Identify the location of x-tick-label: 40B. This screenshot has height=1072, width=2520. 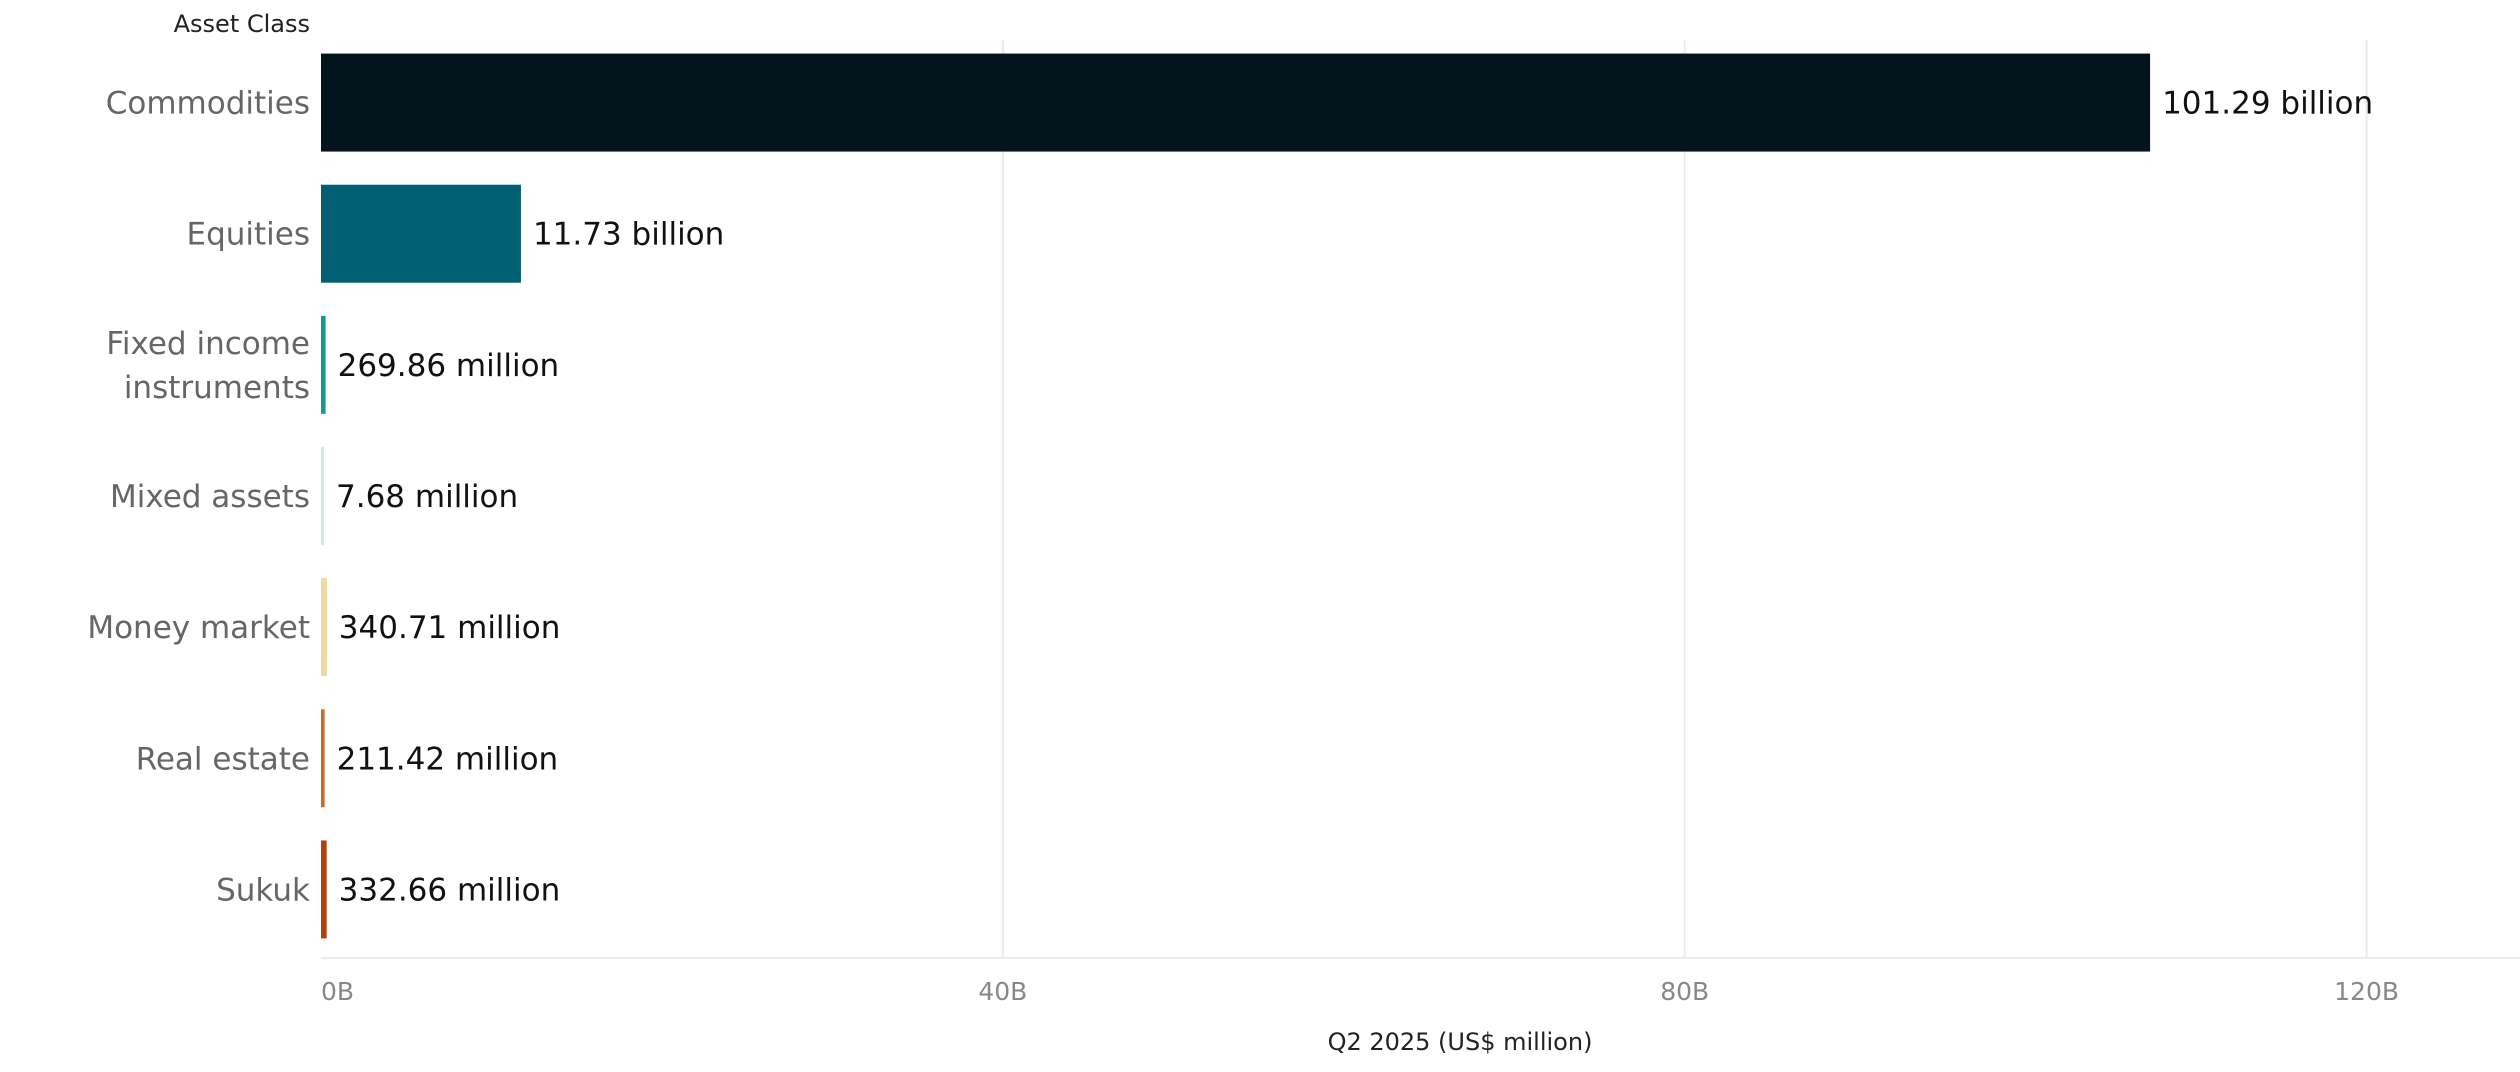
(1002, 991).